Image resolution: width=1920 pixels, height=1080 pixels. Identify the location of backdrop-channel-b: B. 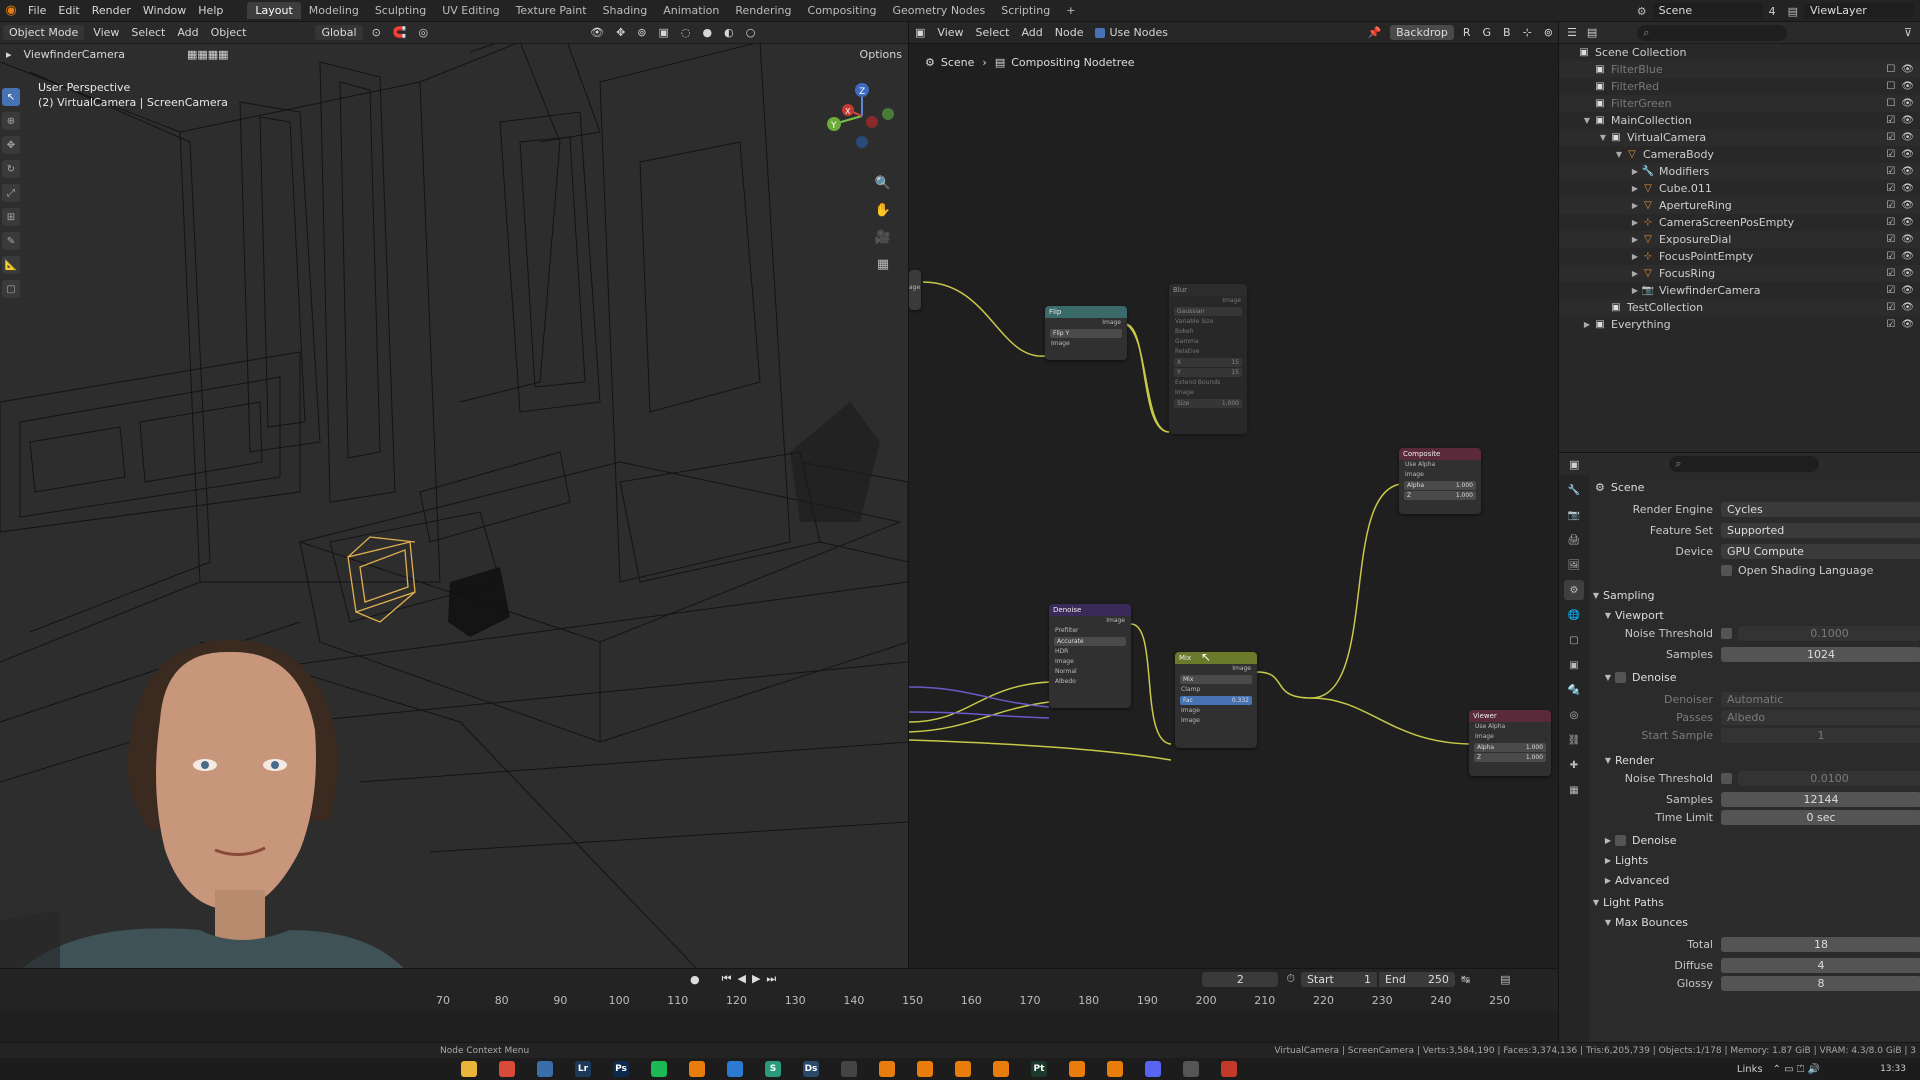
(1507, 32).